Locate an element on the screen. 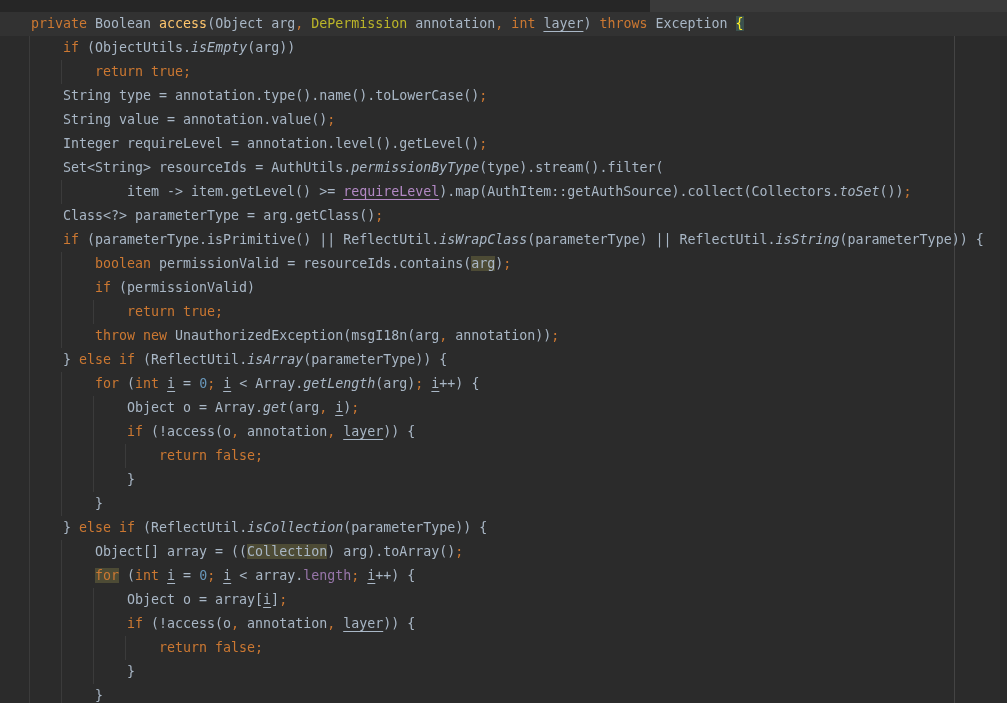 This screenshot has width=1007, height=703. code-line: if (ObjectUtils.isEmpty(arg)) is located at coordinates (179, 48).